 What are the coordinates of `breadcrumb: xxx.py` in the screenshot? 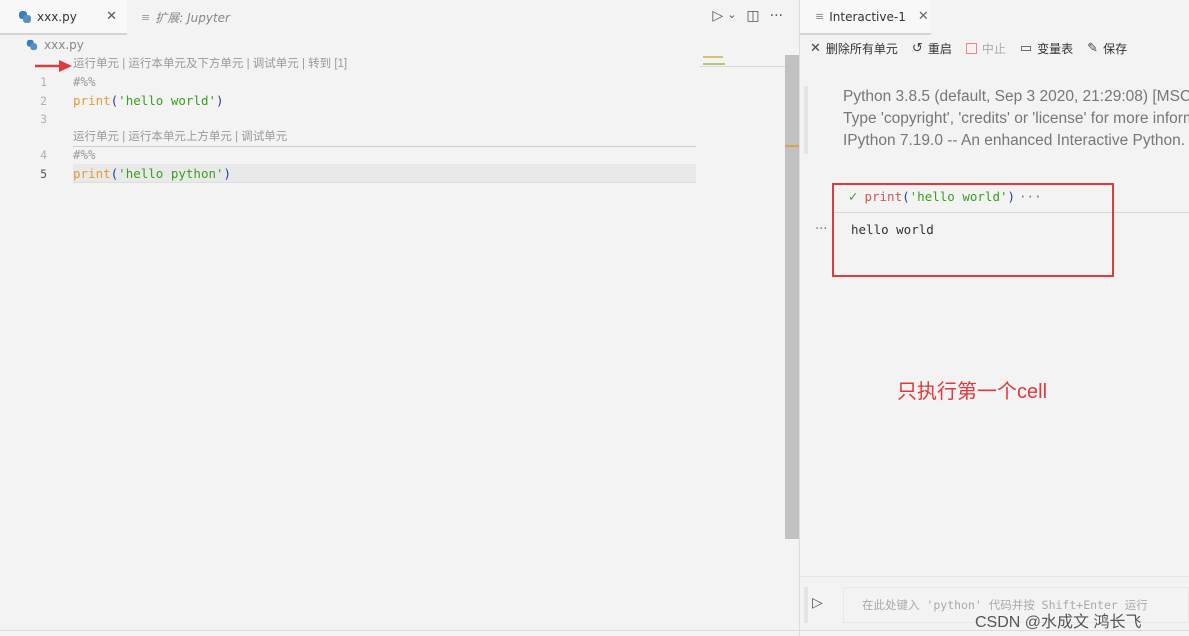 It's located at (55, 45).